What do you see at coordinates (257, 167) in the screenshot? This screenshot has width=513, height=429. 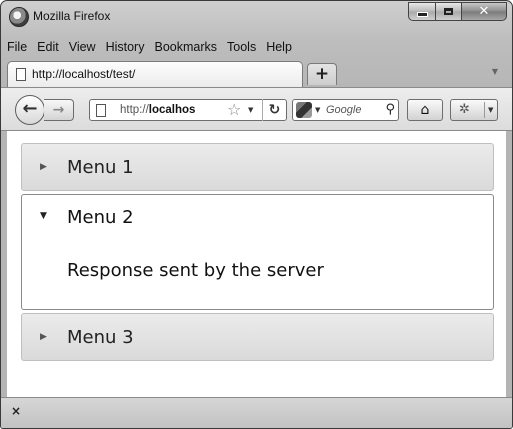 I see `accordion-header-menu-1: ▶ Menu 1` at bounding box center [257, 167].